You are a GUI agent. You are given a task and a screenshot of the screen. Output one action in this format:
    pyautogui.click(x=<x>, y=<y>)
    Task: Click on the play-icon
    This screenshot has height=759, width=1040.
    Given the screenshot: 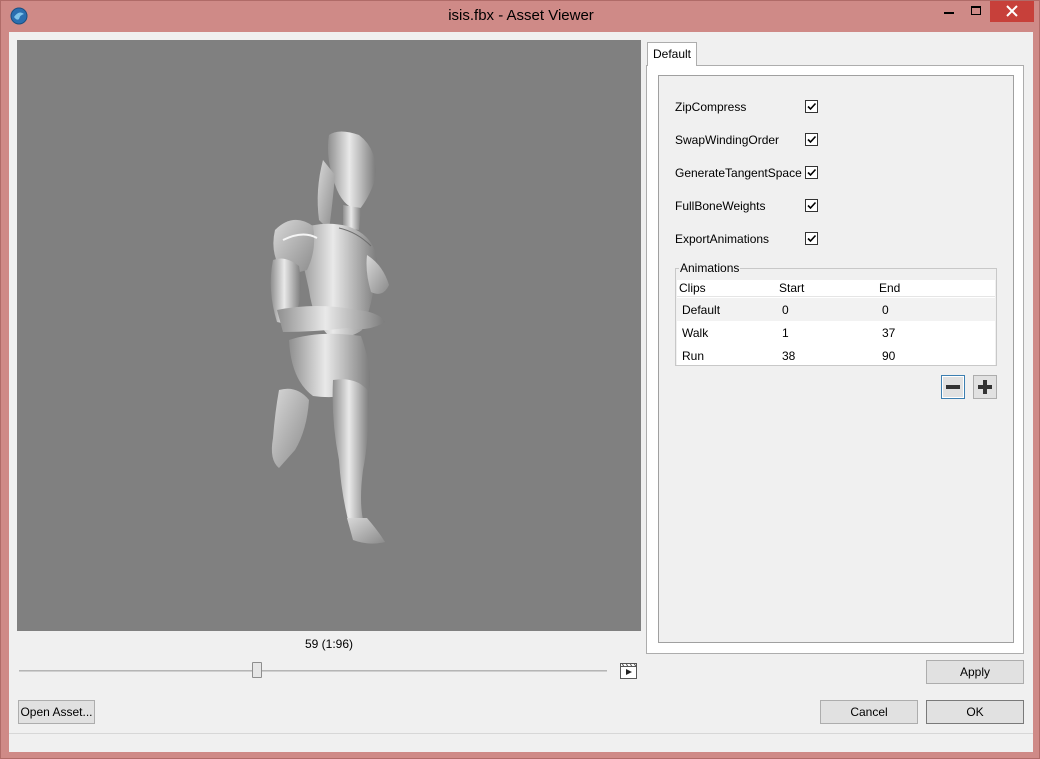 What is the action you would take?
    pyautogui.click(x=628, y=671)
    